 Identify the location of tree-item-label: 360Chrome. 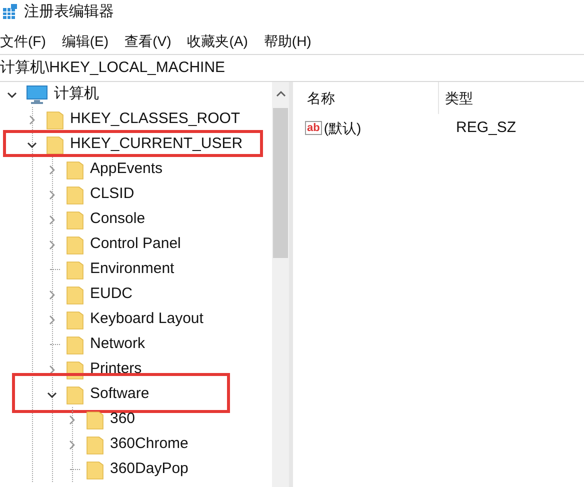
(149, 444).